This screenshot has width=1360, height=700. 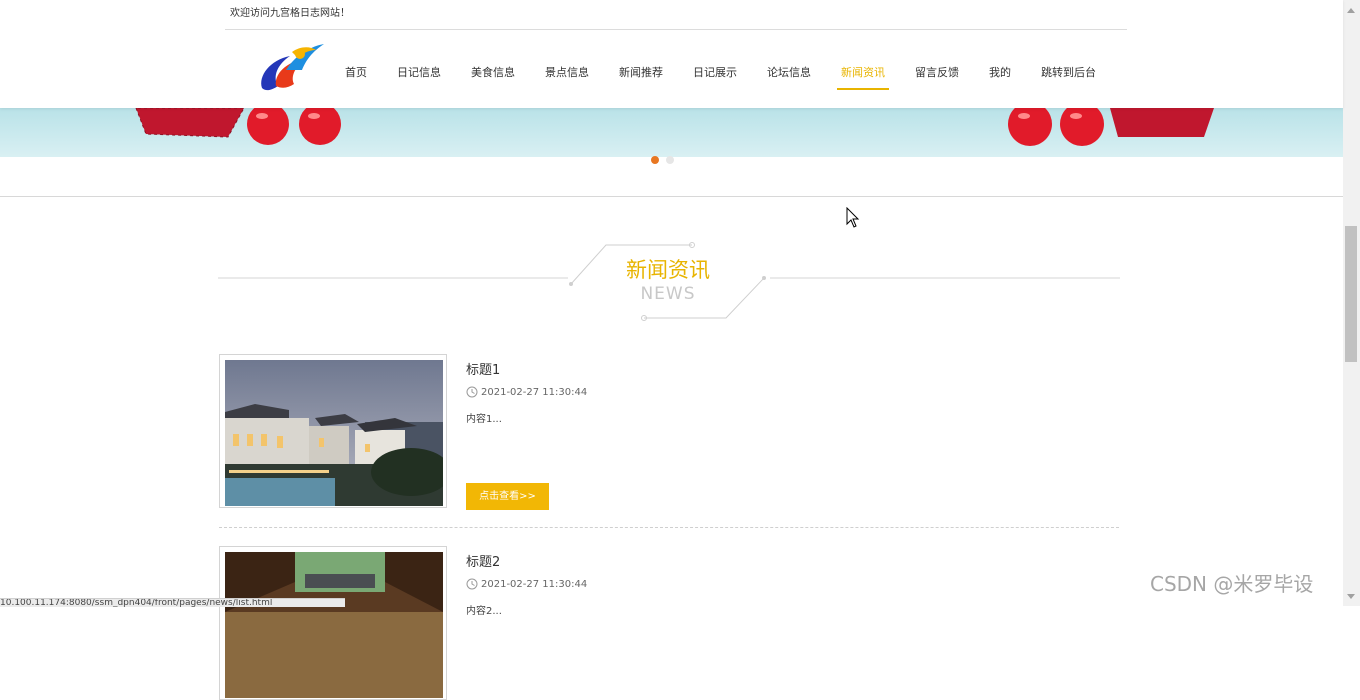 What do you see at coordinates (670, 160) in the screenshot?
I see `carousel-dot` at bounding box center [670, 160].